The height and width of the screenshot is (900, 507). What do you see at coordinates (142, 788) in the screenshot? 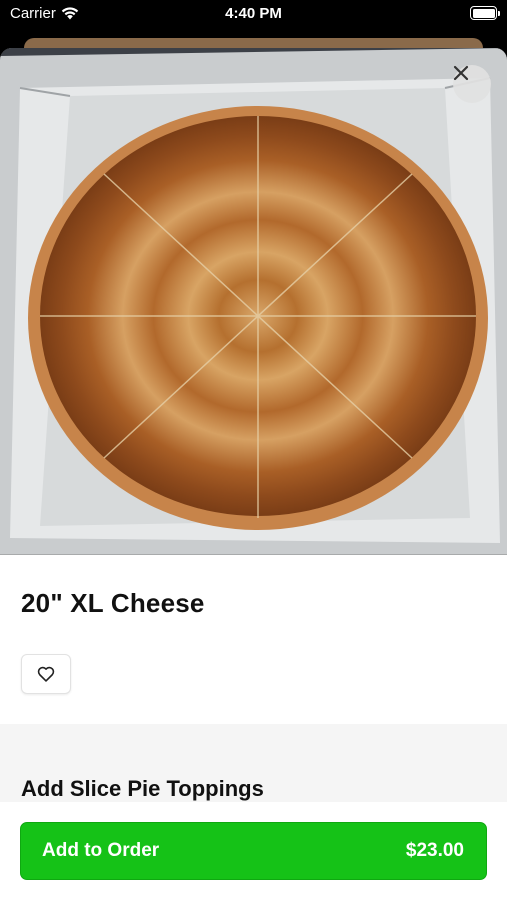
I see `section-title: Add Slice Pie Toppings` at bounding box center [142, 788].